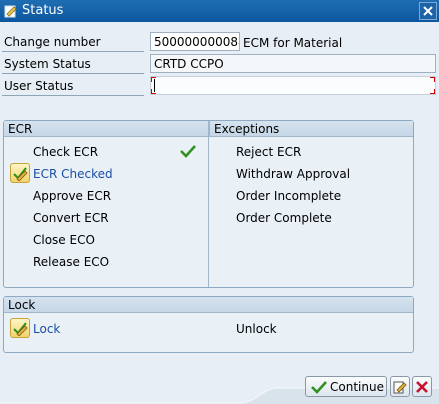 This screenshot has width=439, height=404. I want to click on text-cursor, so click(154, 85).